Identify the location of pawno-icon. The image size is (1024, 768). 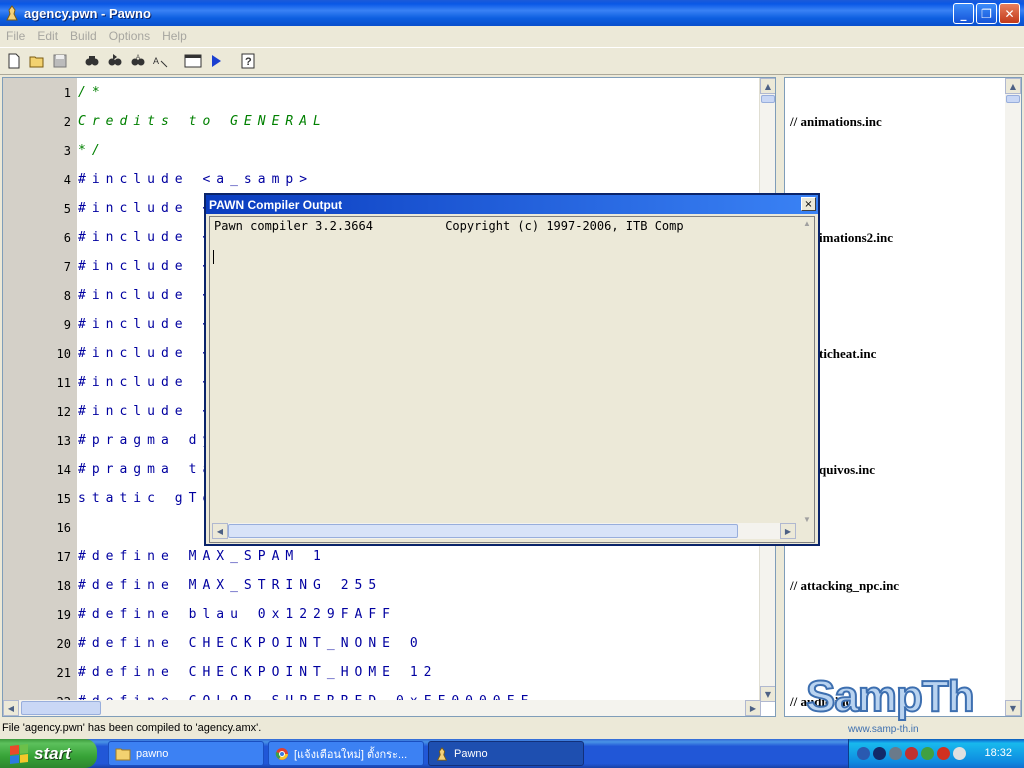
(12, 13).